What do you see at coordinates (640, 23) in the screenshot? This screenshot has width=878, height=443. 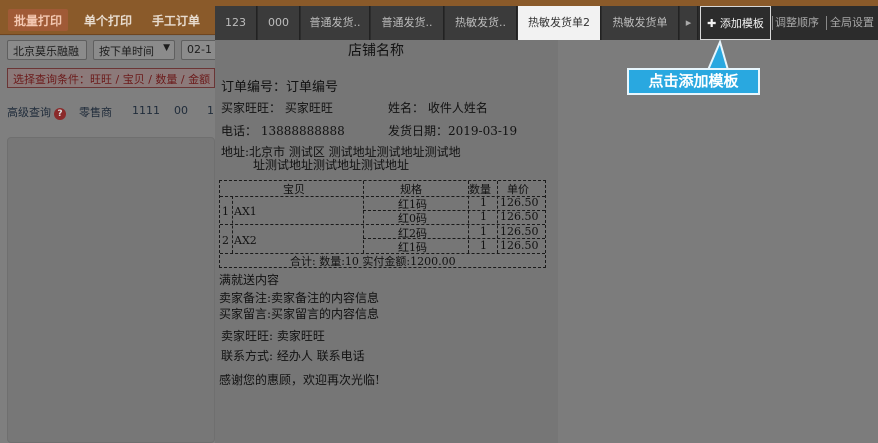 I see `template-tab-thermal: 热敏发货单` at bounding box center [640, 23].